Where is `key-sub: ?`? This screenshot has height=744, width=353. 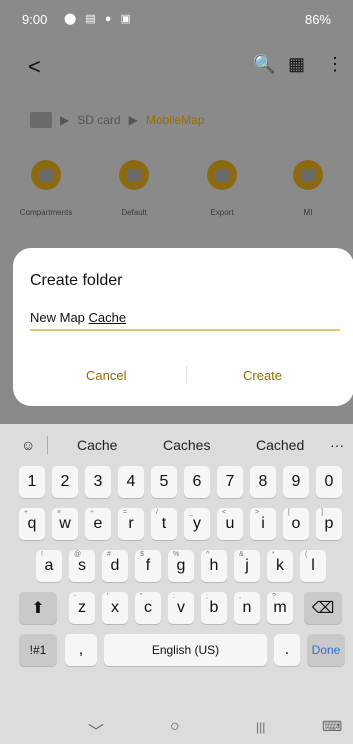
key-sub: ? is located at coordinates (274, 596).